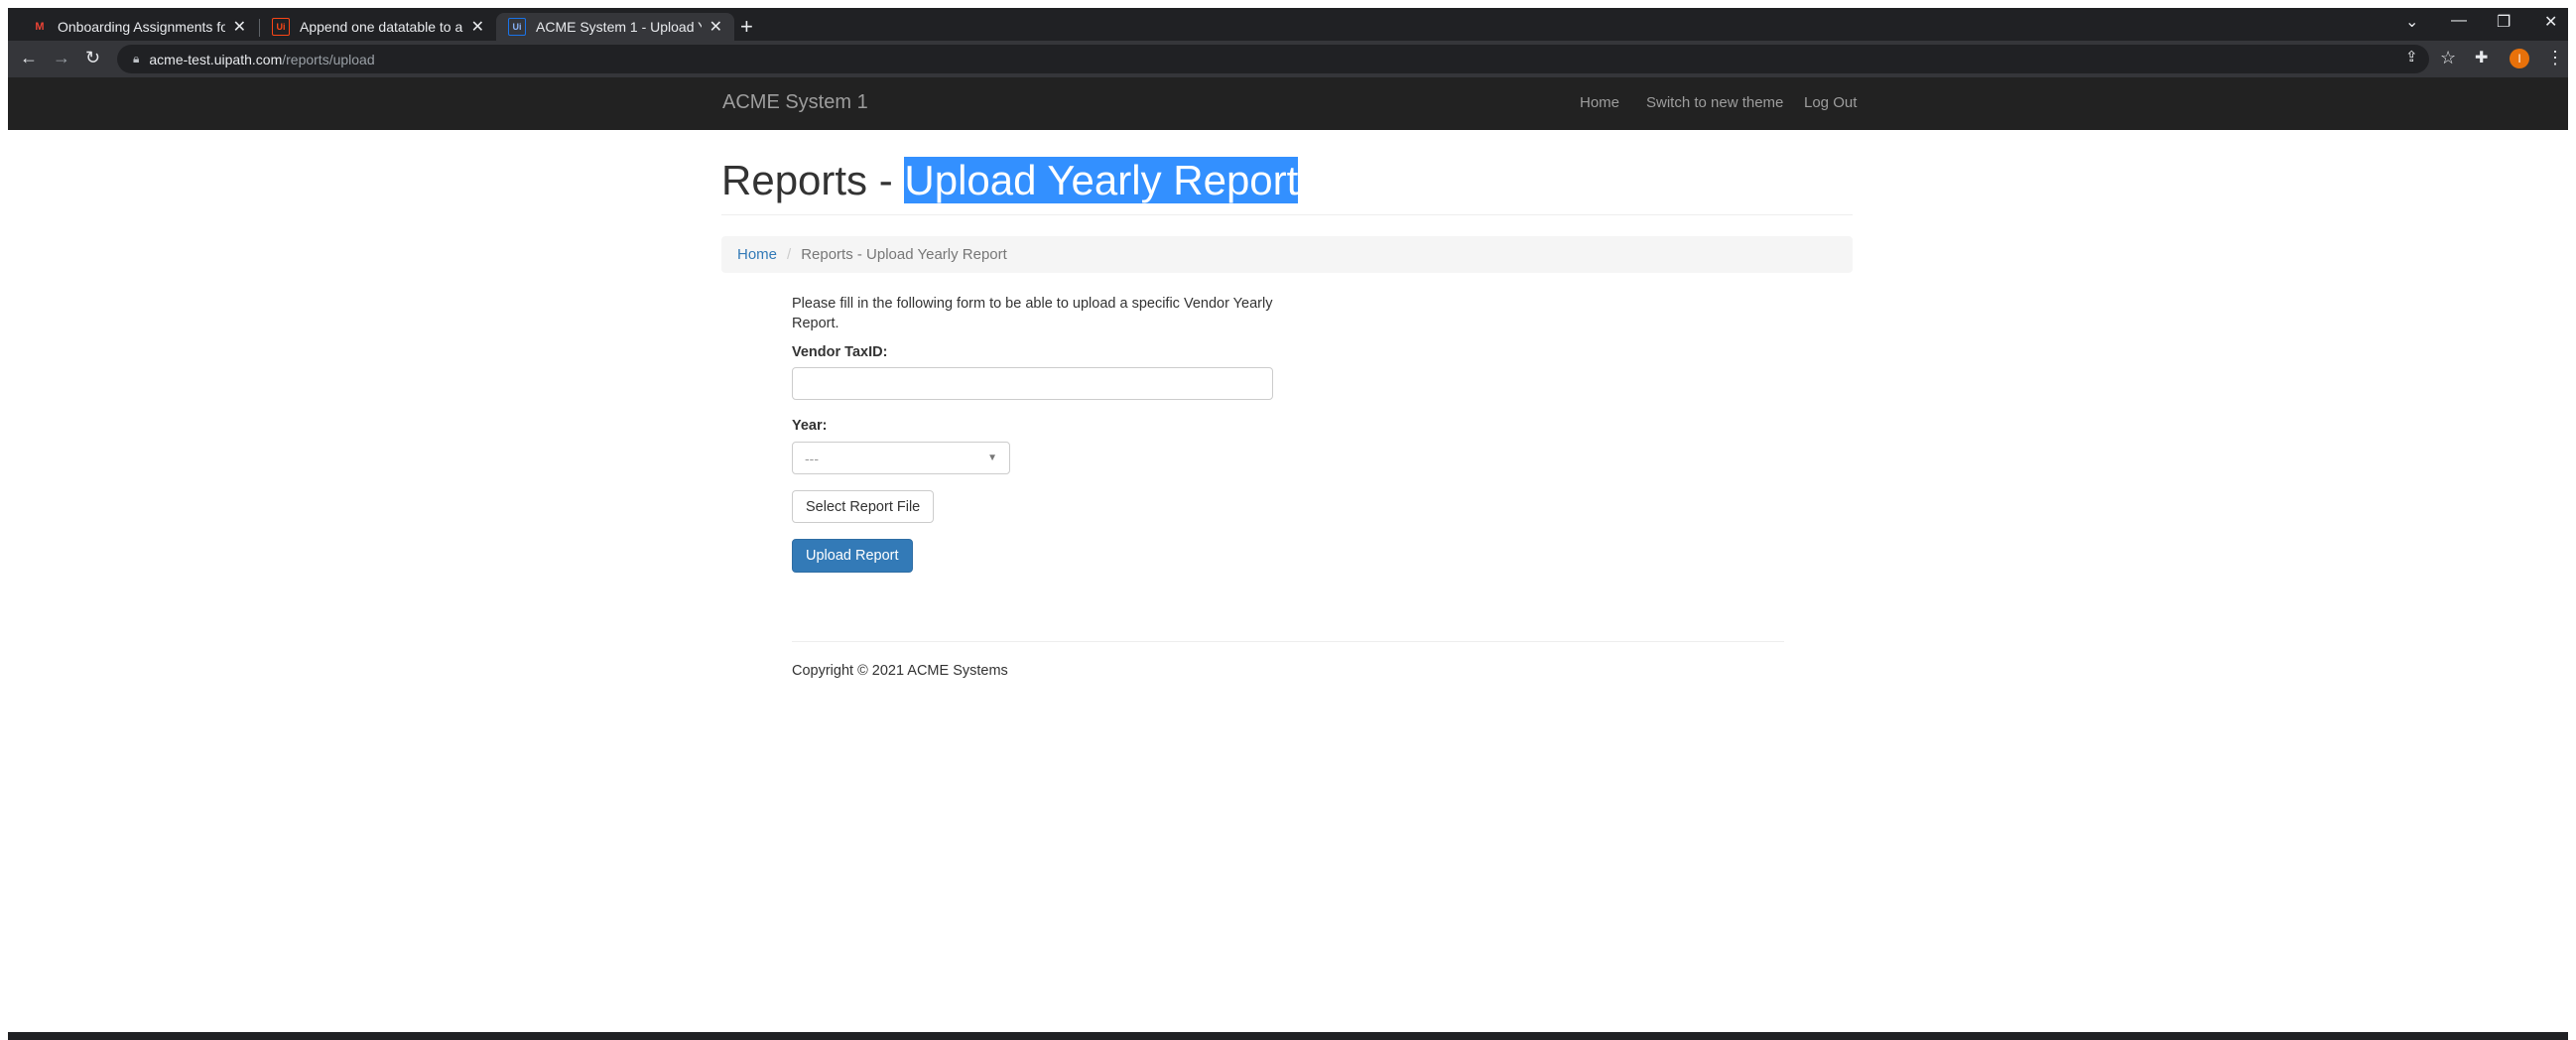  What do you see at coordinates (216, 59) in the screenshot?
I see `url-host: acme-test.uipath.com` at bounding box center [216, 59].